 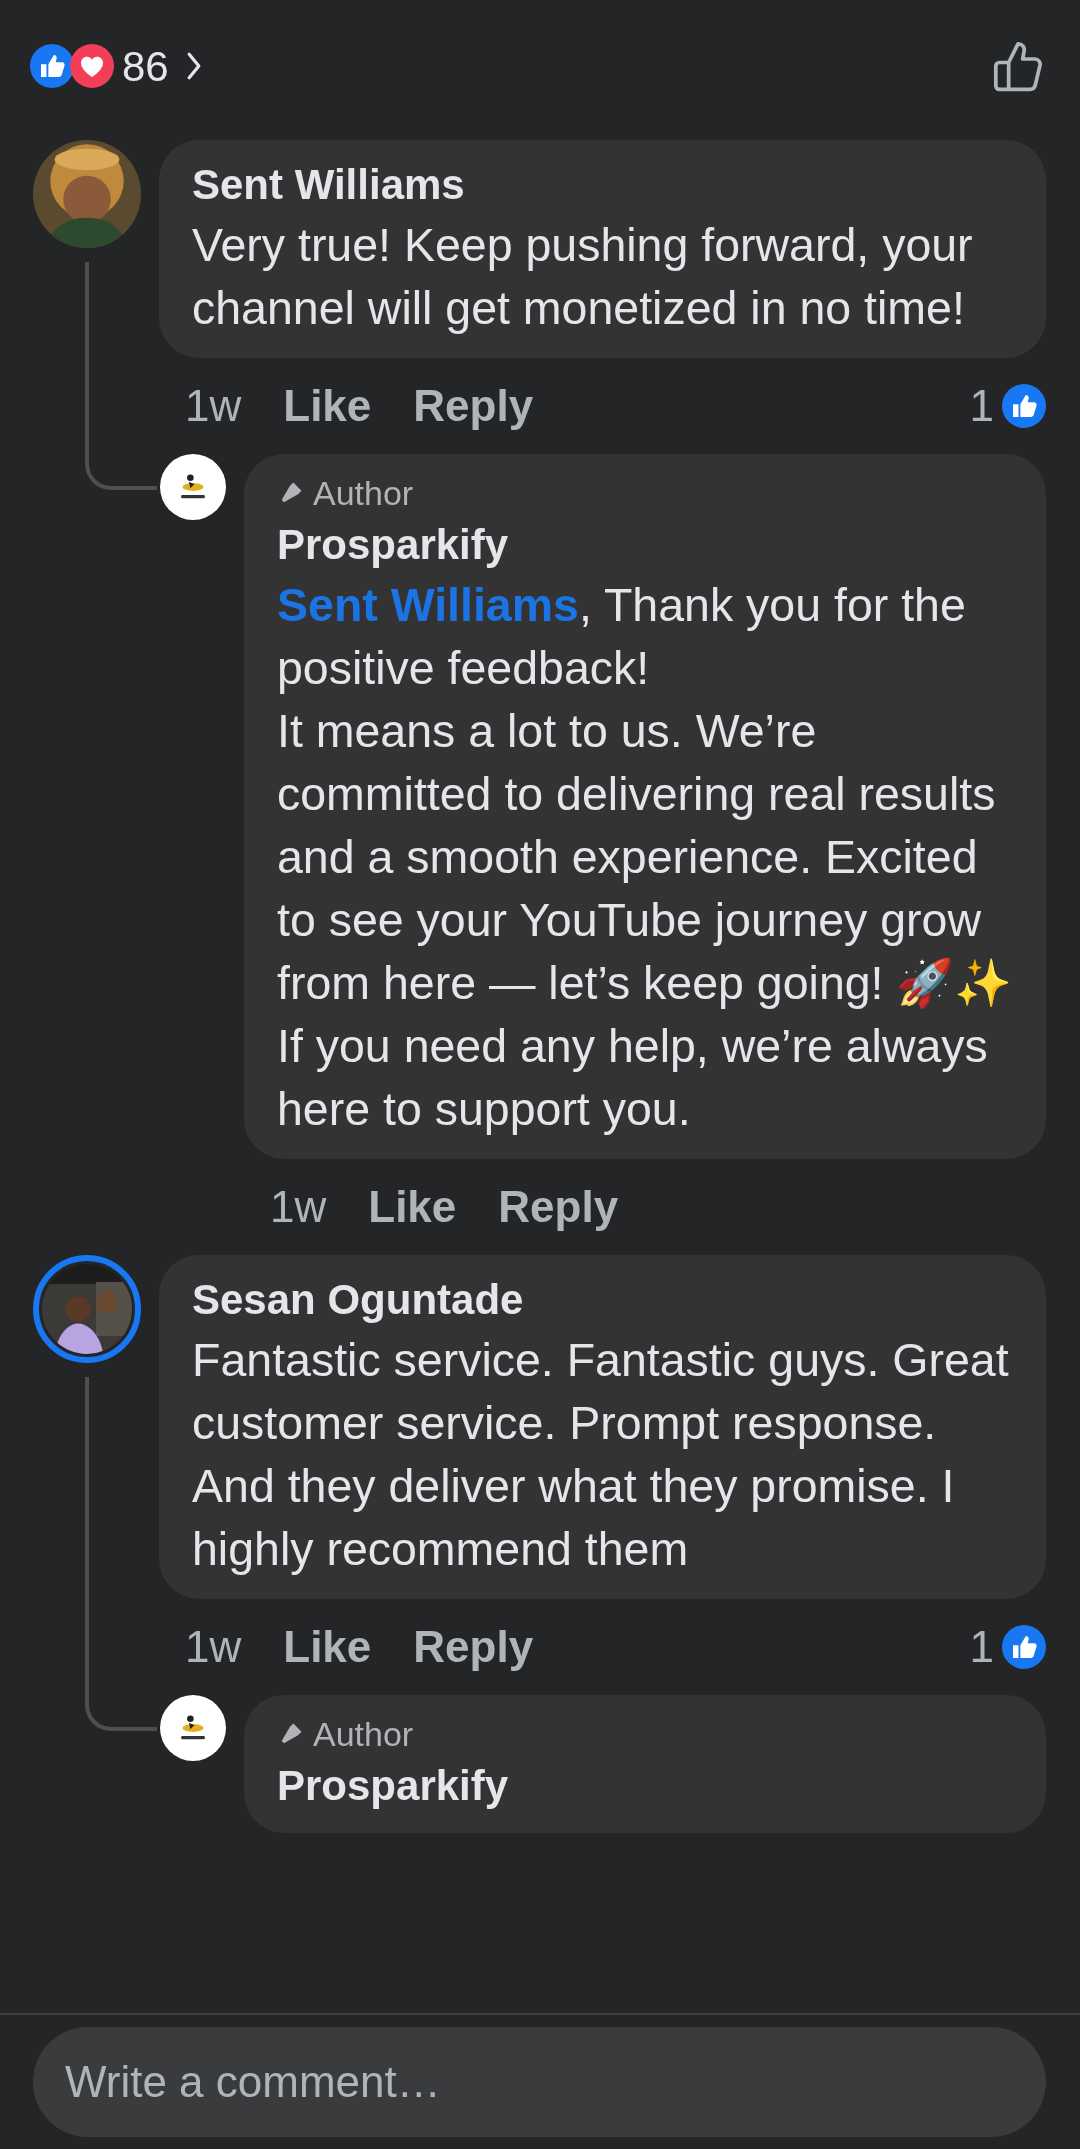 What do you see at coordinates (601, 1455) in the screenshot?
I see `comment-text: Fantastic service. Fantastic guys. Great customer service. Prompt response. And they deliver what they promise. I highly recommend them` at bounding box center [601, 1455].